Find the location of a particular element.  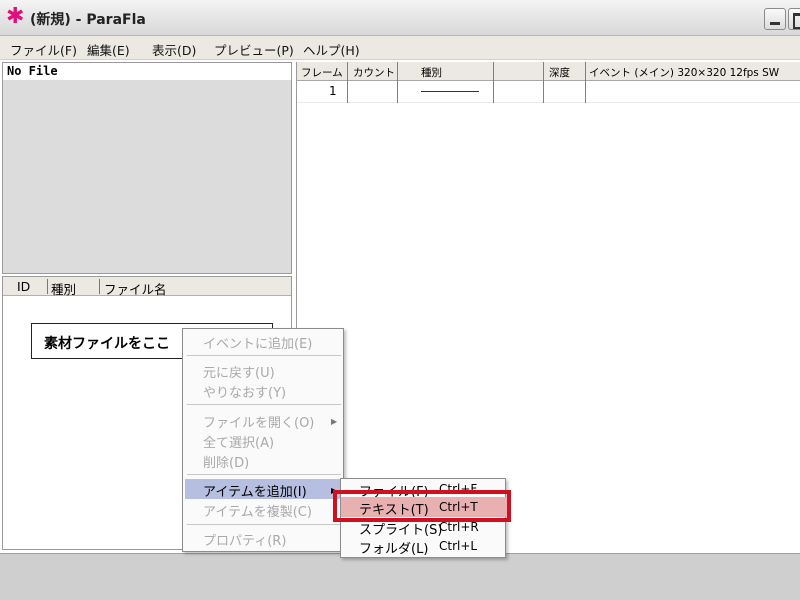

maximize-button is located at coordinates (794, 19).